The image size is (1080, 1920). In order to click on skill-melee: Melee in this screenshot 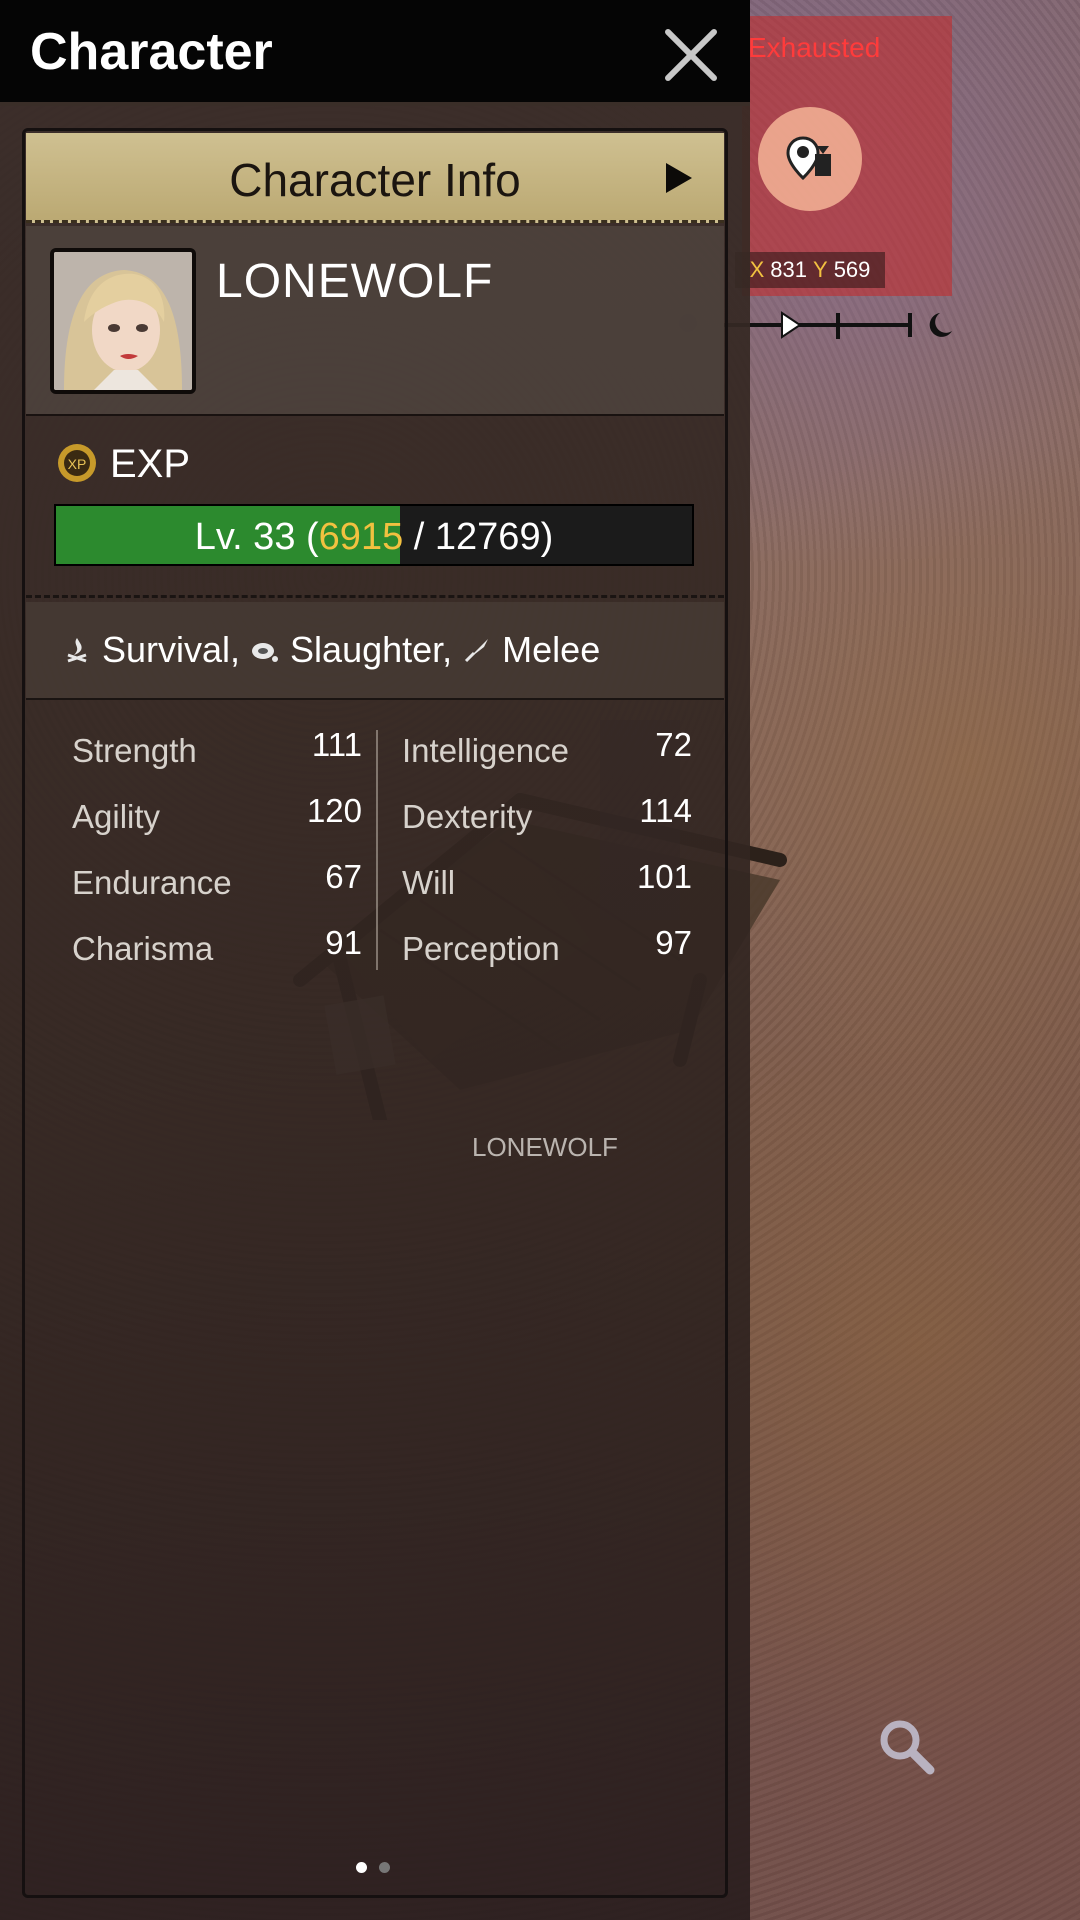, I will do `click(531, 650)`.